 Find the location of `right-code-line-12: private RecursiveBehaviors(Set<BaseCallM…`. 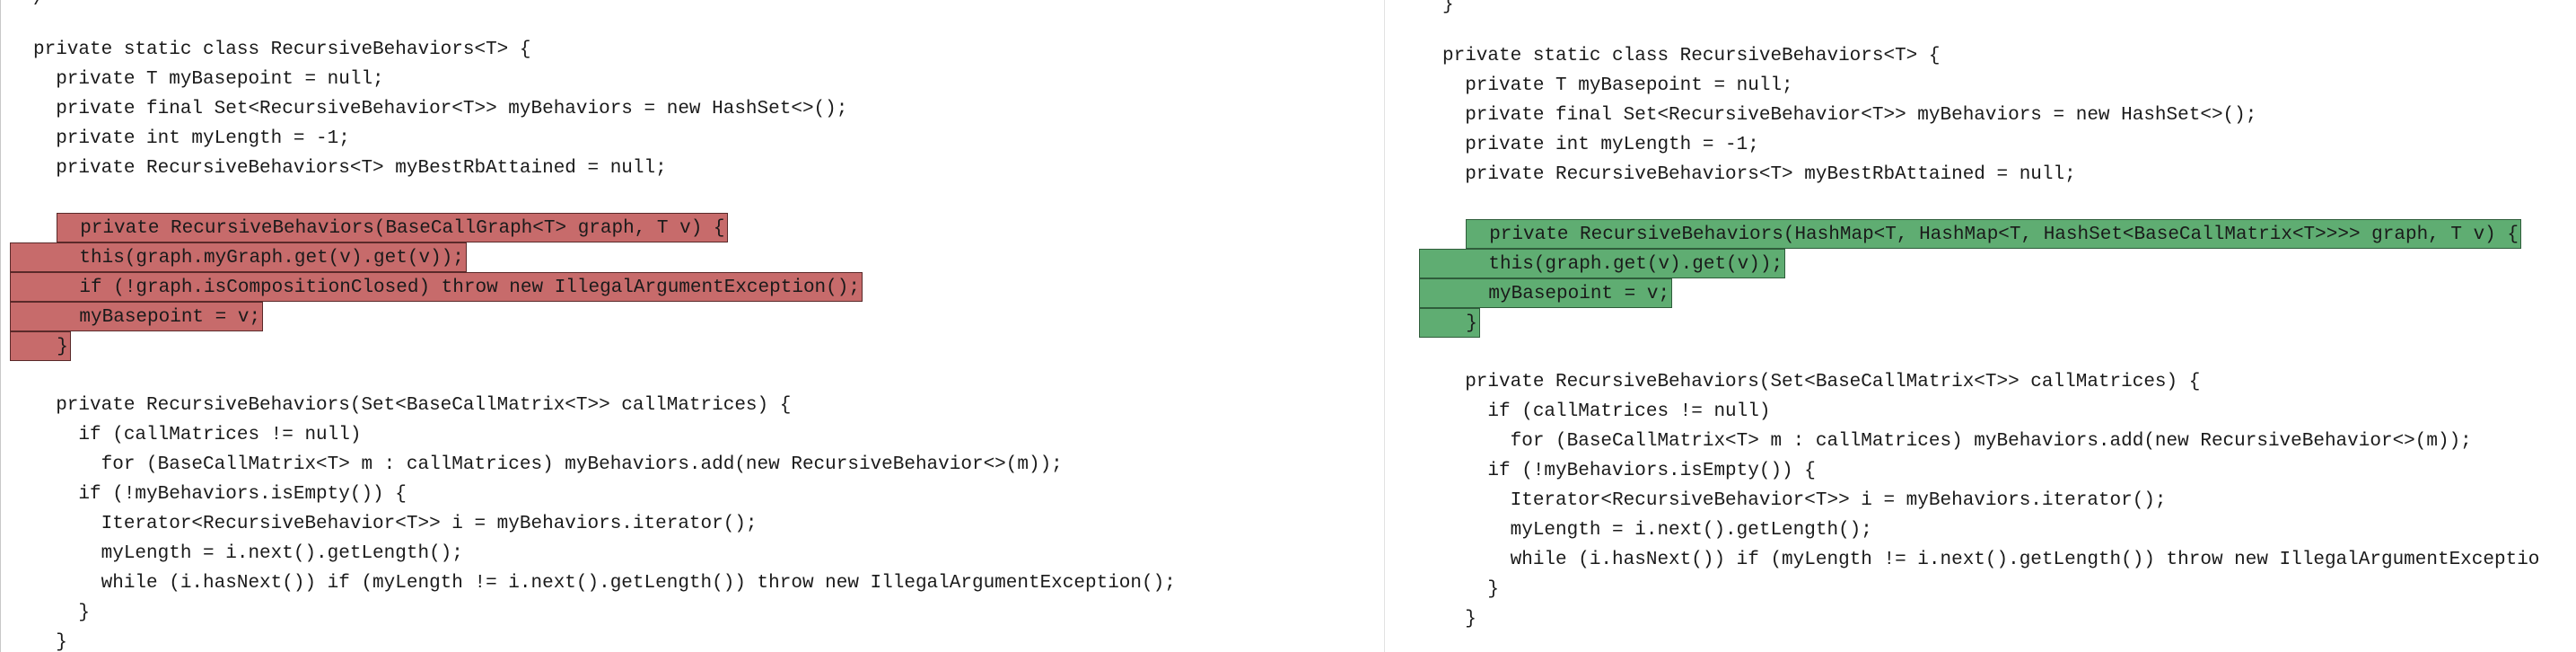

right-code-line-12: private RecursiveBehaviors(Set<BaseCallM… is located at coordinates (1821, 382).